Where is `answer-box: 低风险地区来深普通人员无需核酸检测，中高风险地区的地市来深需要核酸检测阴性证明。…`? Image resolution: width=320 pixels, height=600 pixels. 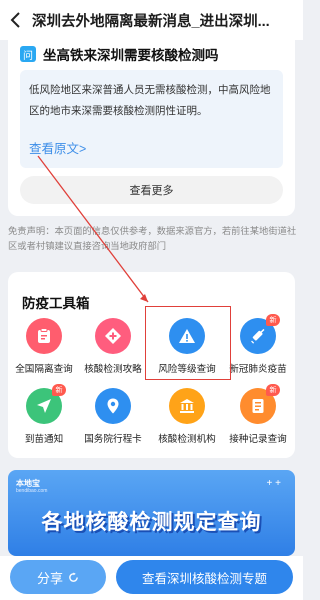
answer-box: 低风险地区来深普通人员无需核酸检测，中高风险地区的地市来深需要核酸检测阴性证明。… is located at coordinates (151, 119).